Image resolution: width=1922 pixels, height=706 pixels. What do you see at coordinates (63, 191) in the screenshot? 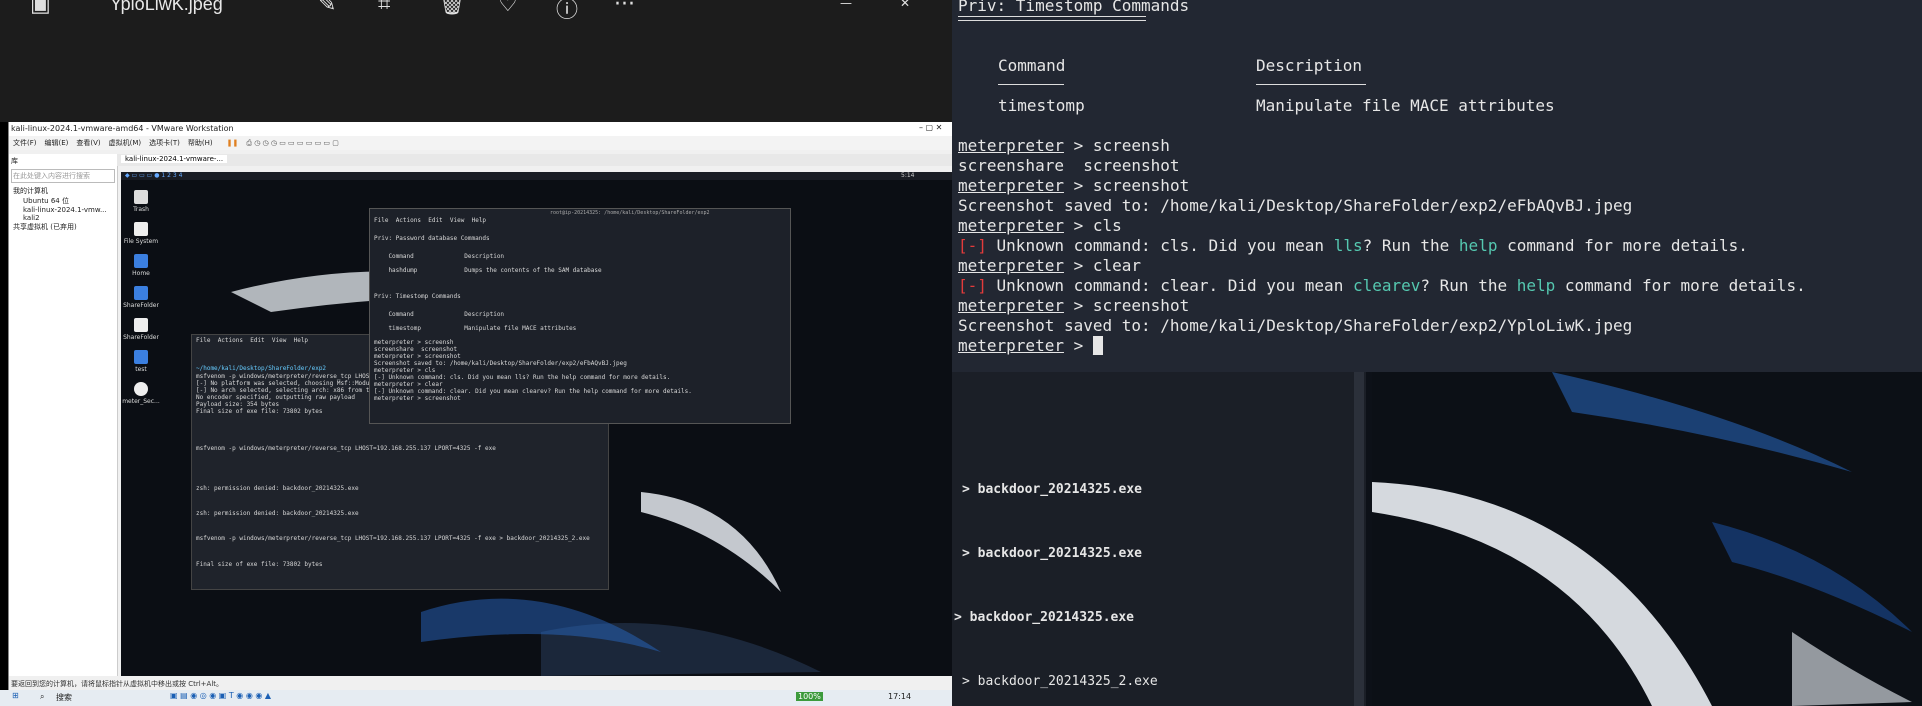
I see `library-item-my-computer: 我的计算机` at bounding box center [63, 191].